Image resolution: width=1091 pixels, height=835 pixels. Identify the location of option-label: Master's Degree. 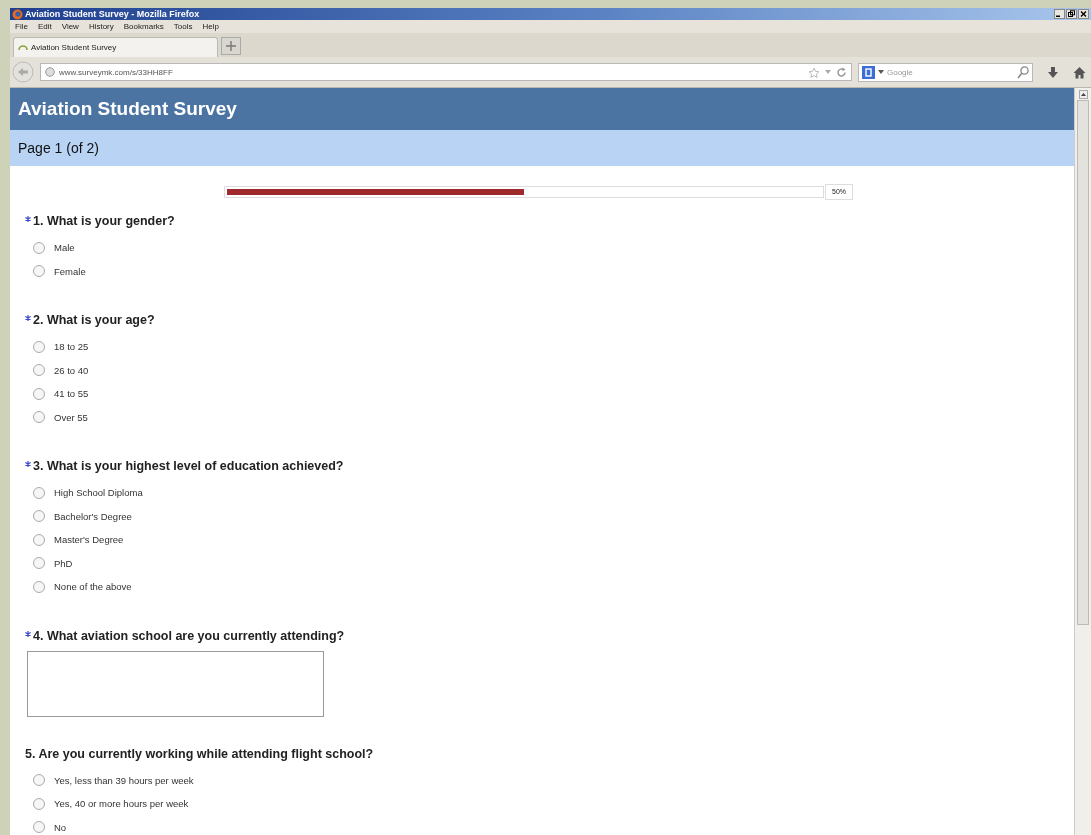
(89, 540).